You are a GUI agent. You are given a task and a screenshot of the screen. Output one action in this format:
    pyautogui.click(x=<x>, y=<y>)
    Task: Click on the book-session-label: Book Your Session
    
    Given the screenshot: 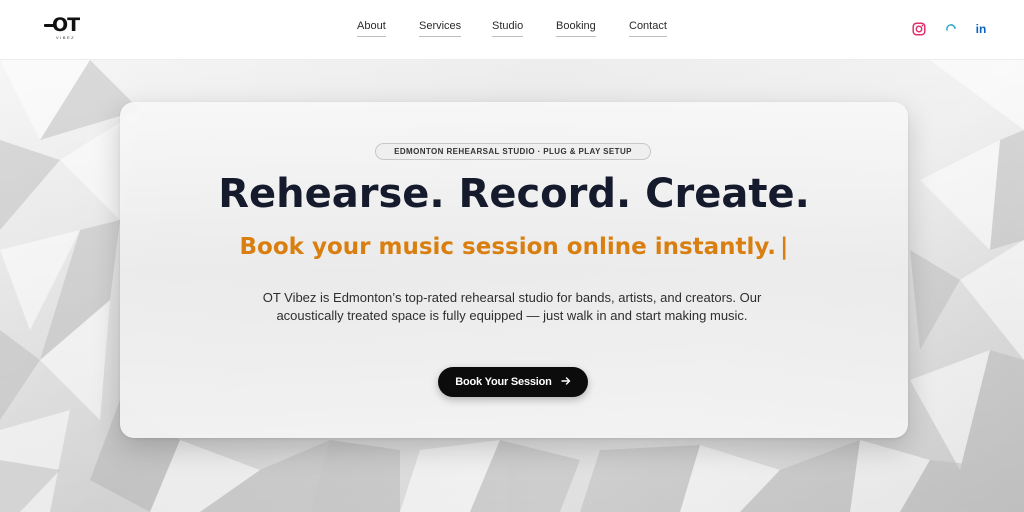 What is the action you would take?
    pyautogui.click(x=503, y=382)
    